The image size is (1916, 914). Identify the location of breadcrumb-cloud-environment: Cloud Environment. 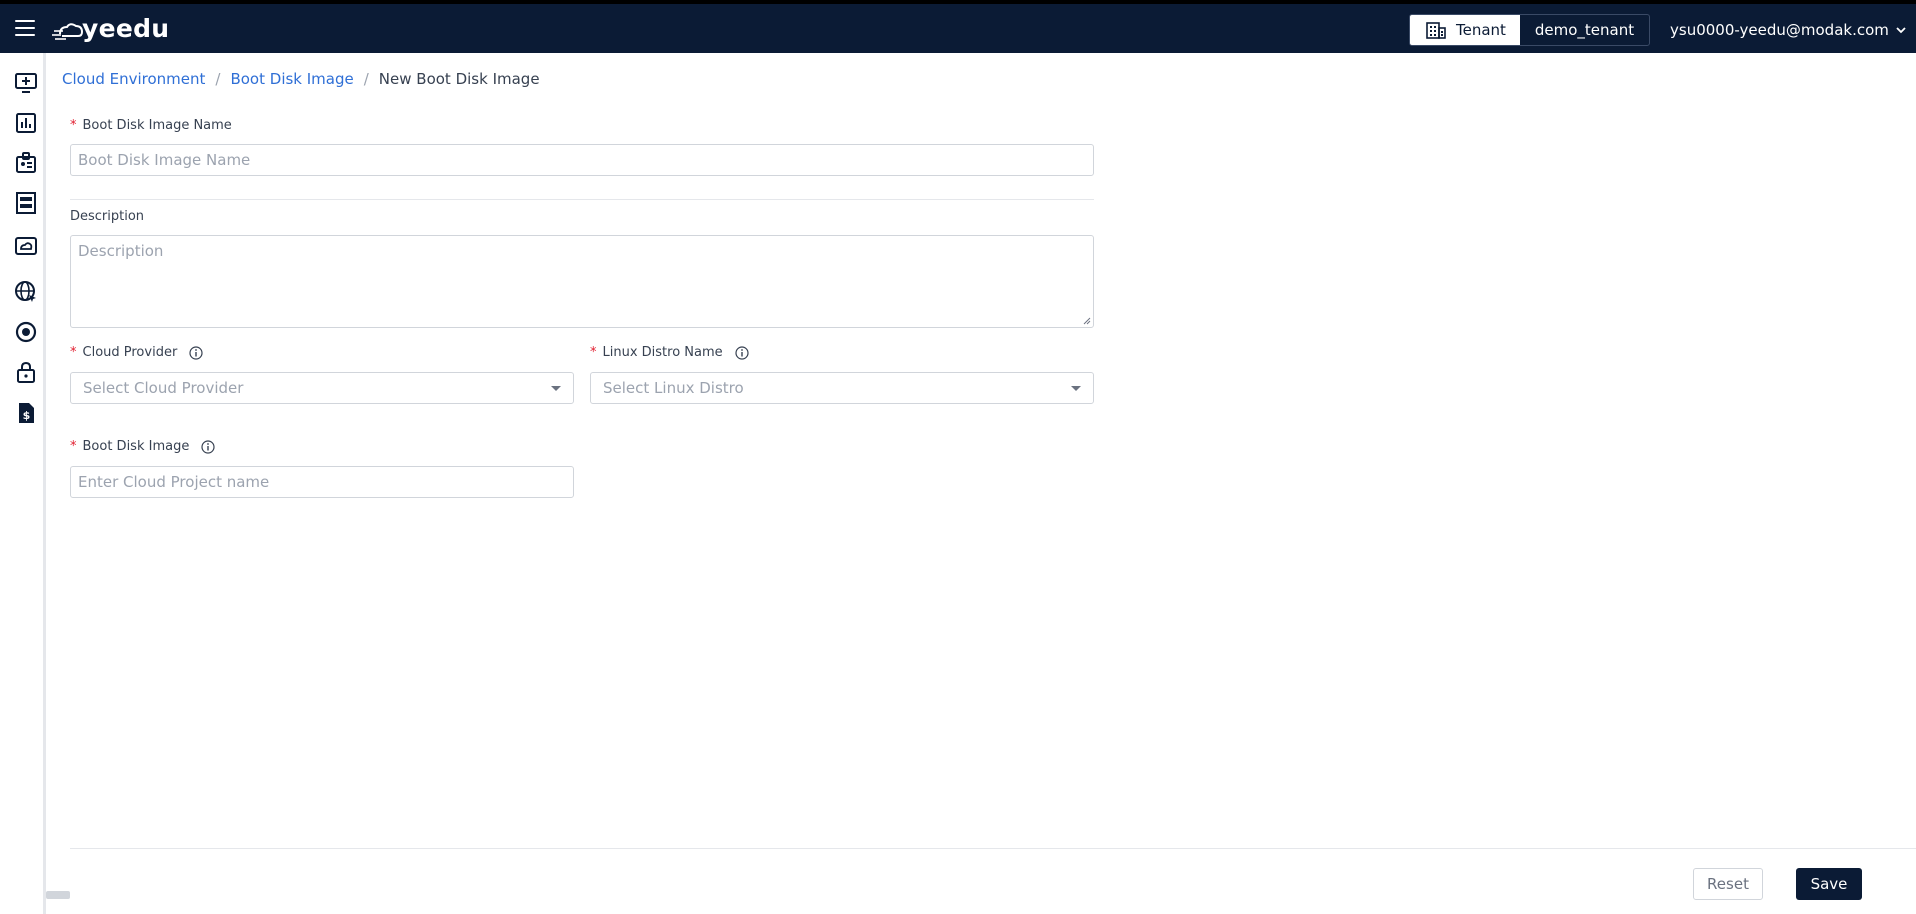
(133, 79).